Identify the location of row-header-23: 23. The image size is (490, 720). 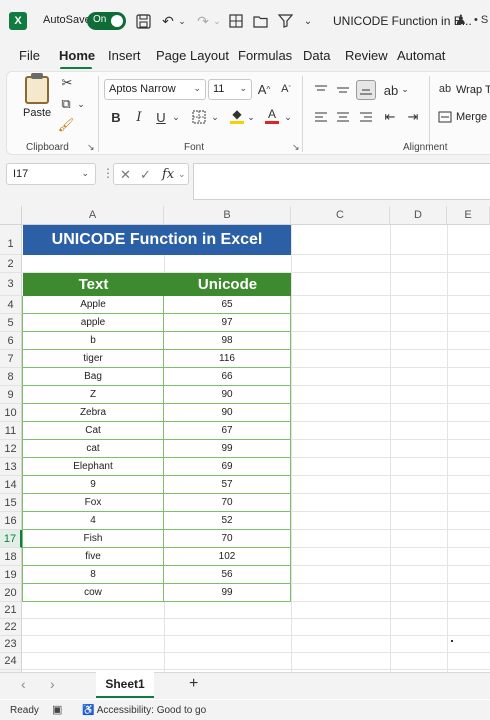
(11, 644).